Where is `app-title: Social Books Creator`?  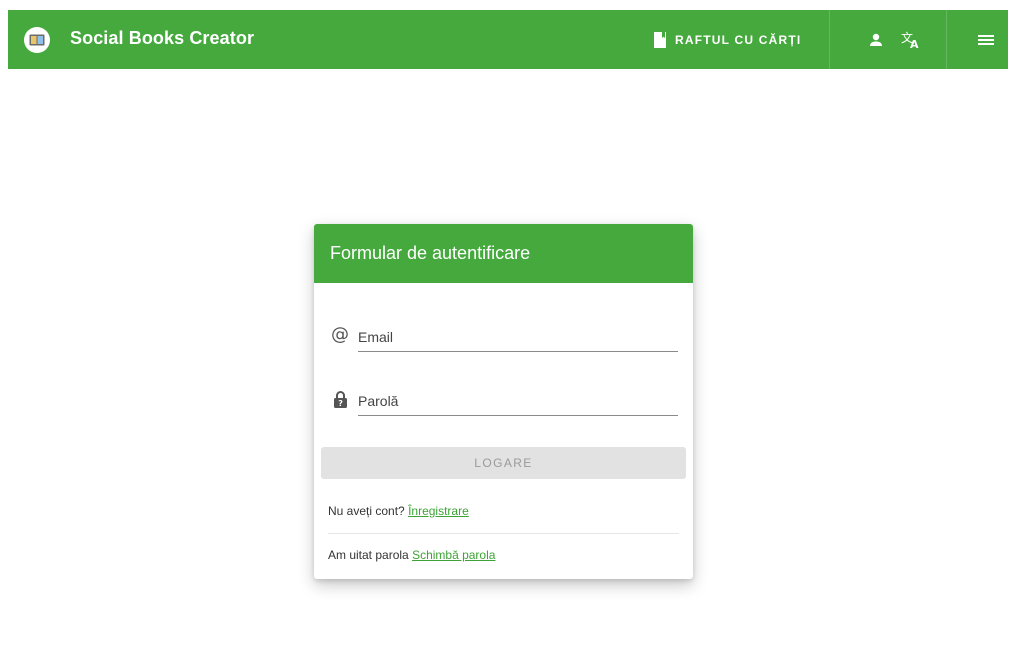
app-title: Social Books Creator is located at coordinates (162, 38).